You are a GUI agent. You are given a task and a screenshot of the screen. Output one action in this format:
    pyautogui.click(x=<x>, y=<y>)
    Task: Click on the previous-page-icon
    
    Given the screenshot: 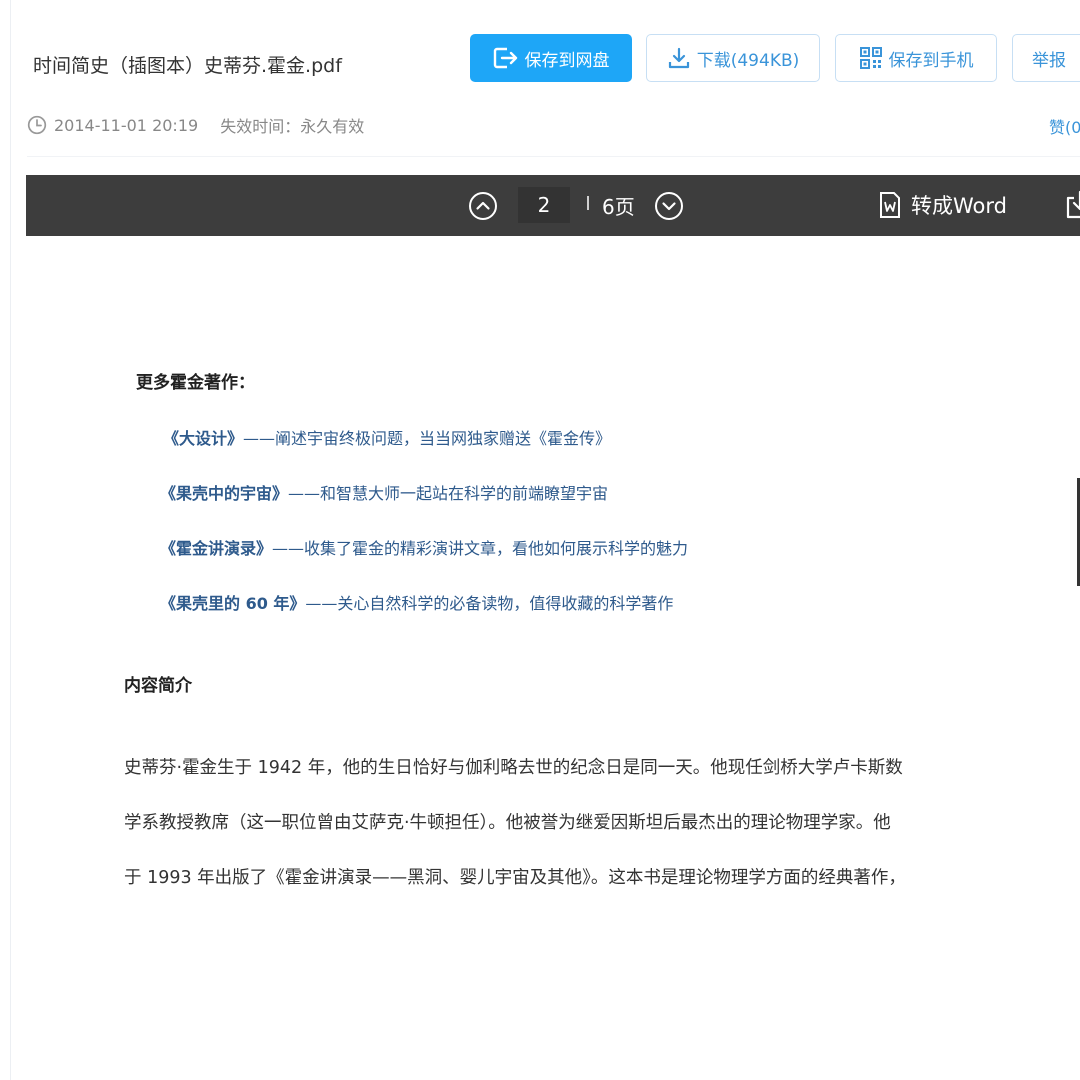 What is the action you would take?
    pyautogui.click(x=483, y=206)
    